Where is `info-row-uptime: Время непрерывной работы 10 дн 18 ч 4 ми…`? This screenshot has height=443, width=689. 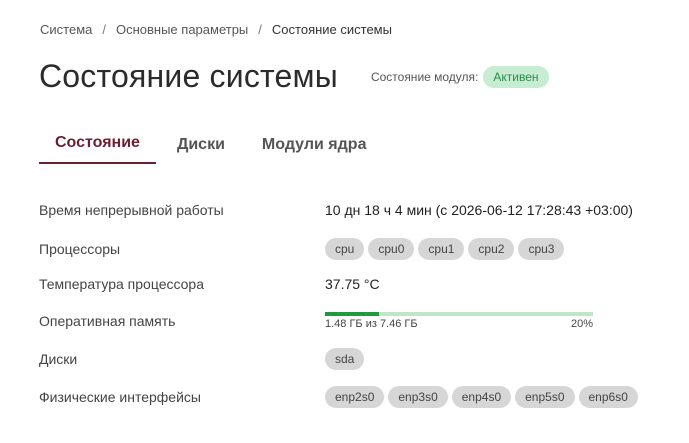
info-row-uptime: Время непрерывной работы 10 дн 18 ч 4 ми… is located at coordinates (336, 210).